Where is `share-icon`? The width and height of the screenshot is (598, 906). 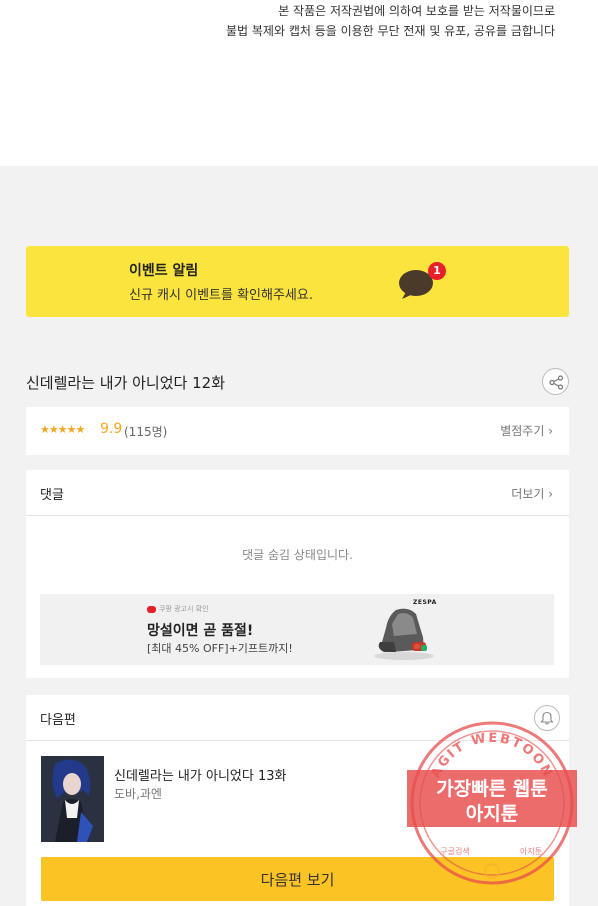
share-icon is located at coordinates (556, 382).